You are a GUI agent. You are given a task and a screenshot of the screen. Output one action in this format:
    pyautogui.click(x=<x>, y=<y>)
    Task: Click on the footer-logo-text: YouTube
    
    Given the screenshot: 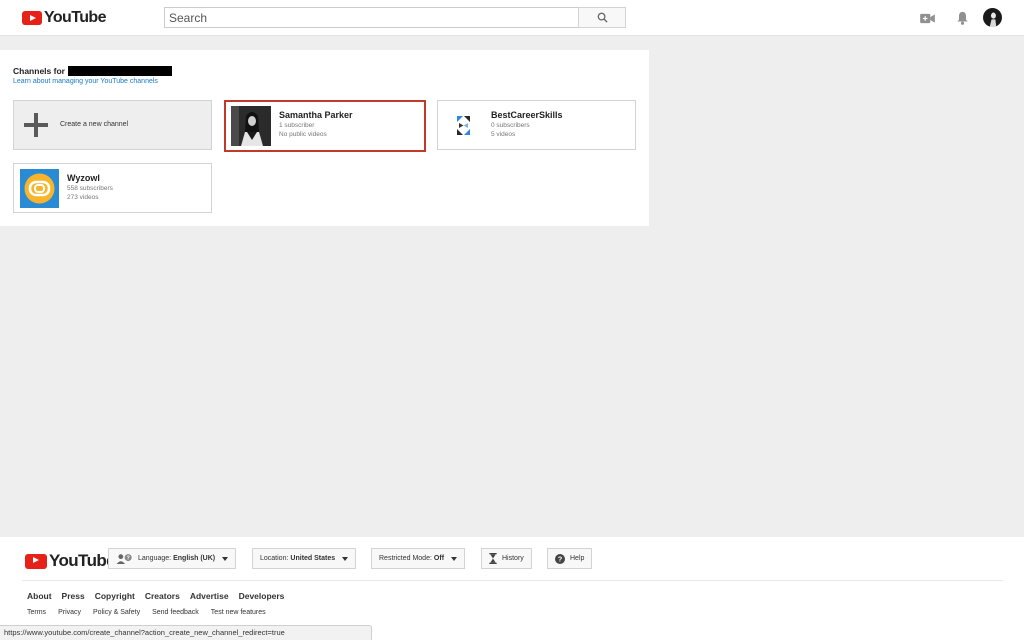 What is the action you would take?
    pyautogui.click(x=82, y=560)
    